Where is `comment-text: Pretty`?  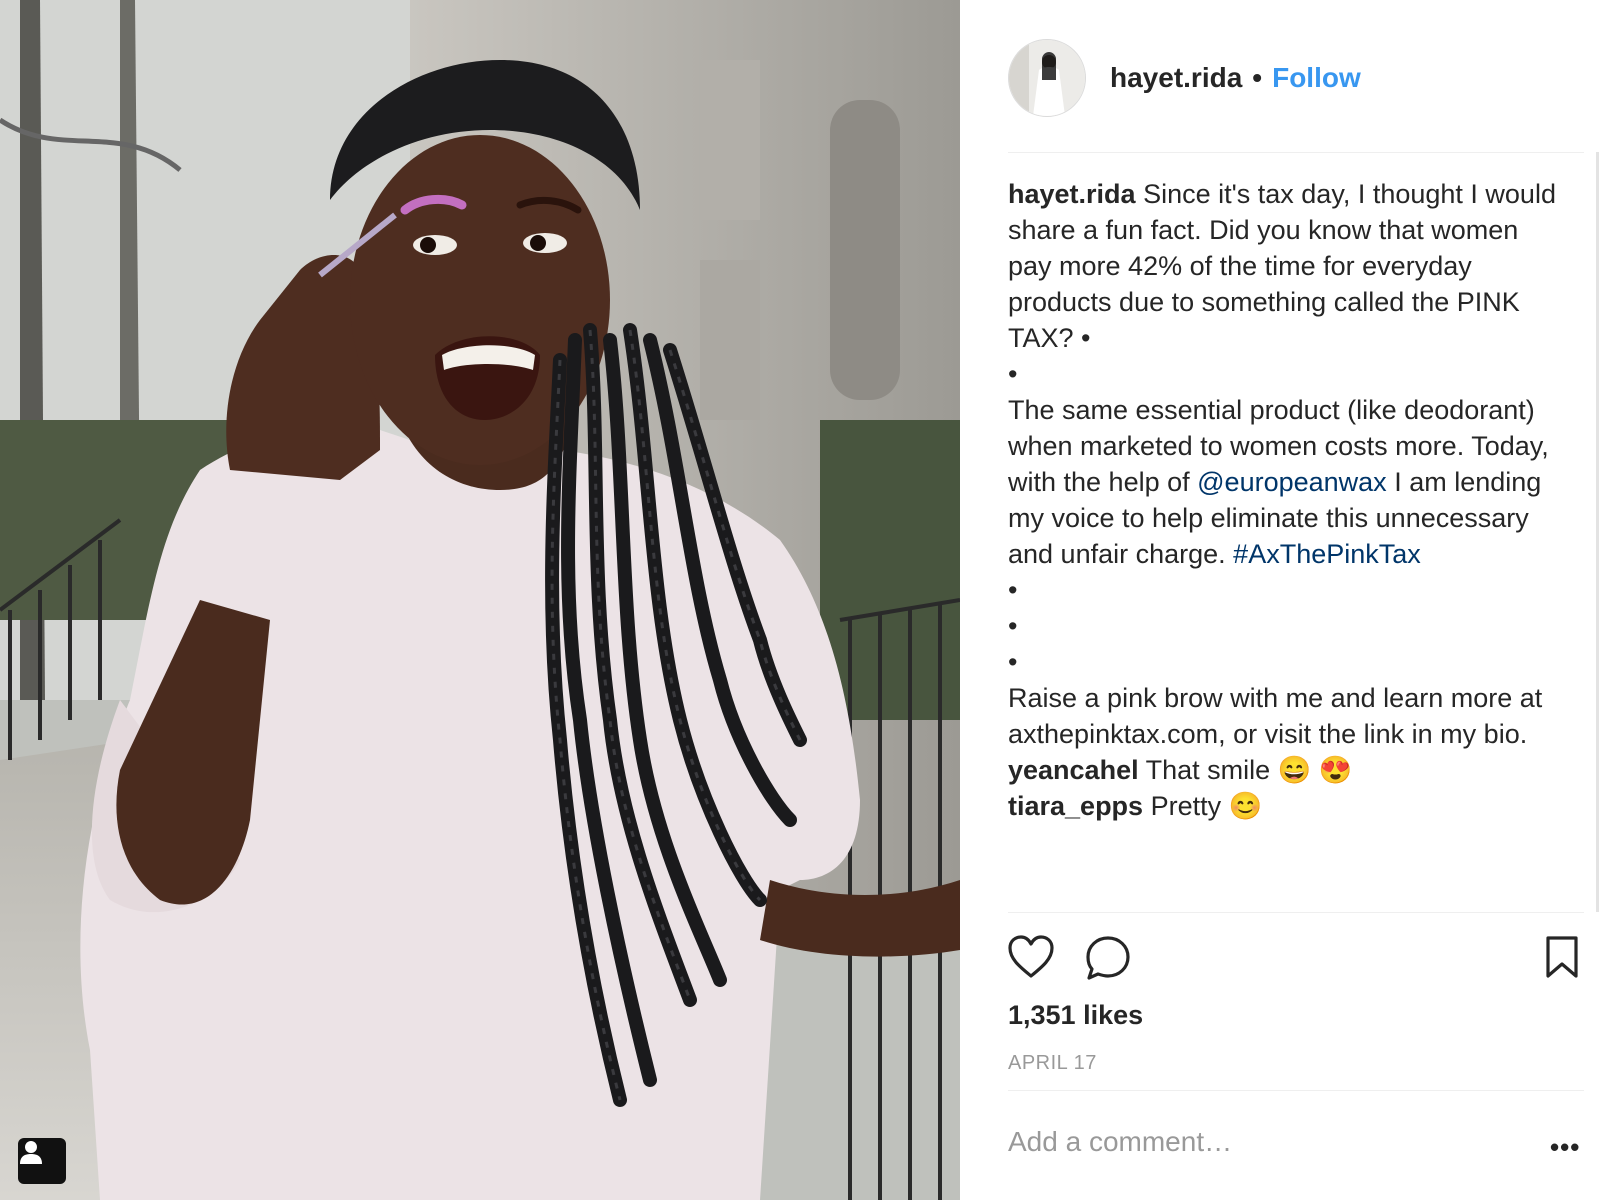
comment-text: Pretty is located at coordinates (1186, 806).